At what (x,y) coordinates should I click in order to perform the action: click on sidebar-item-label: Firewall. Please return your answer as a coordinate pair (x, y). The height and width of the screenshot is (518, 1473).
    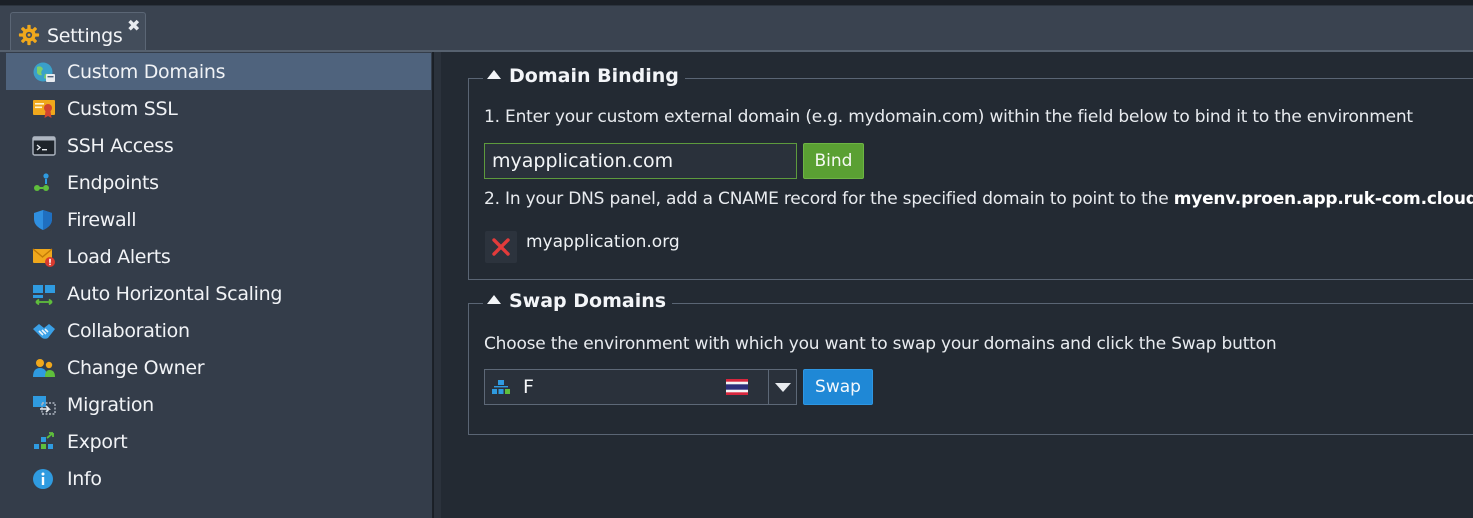
    Looking at the image, I should click on (102, 220).